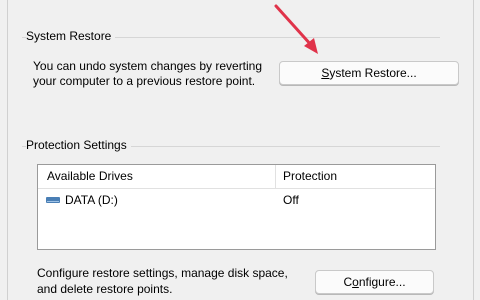 Image resolution: width=480 pixels, height=300 pixels. I want to click on configure-description-line2: and delete restore points., so click(105, 289).